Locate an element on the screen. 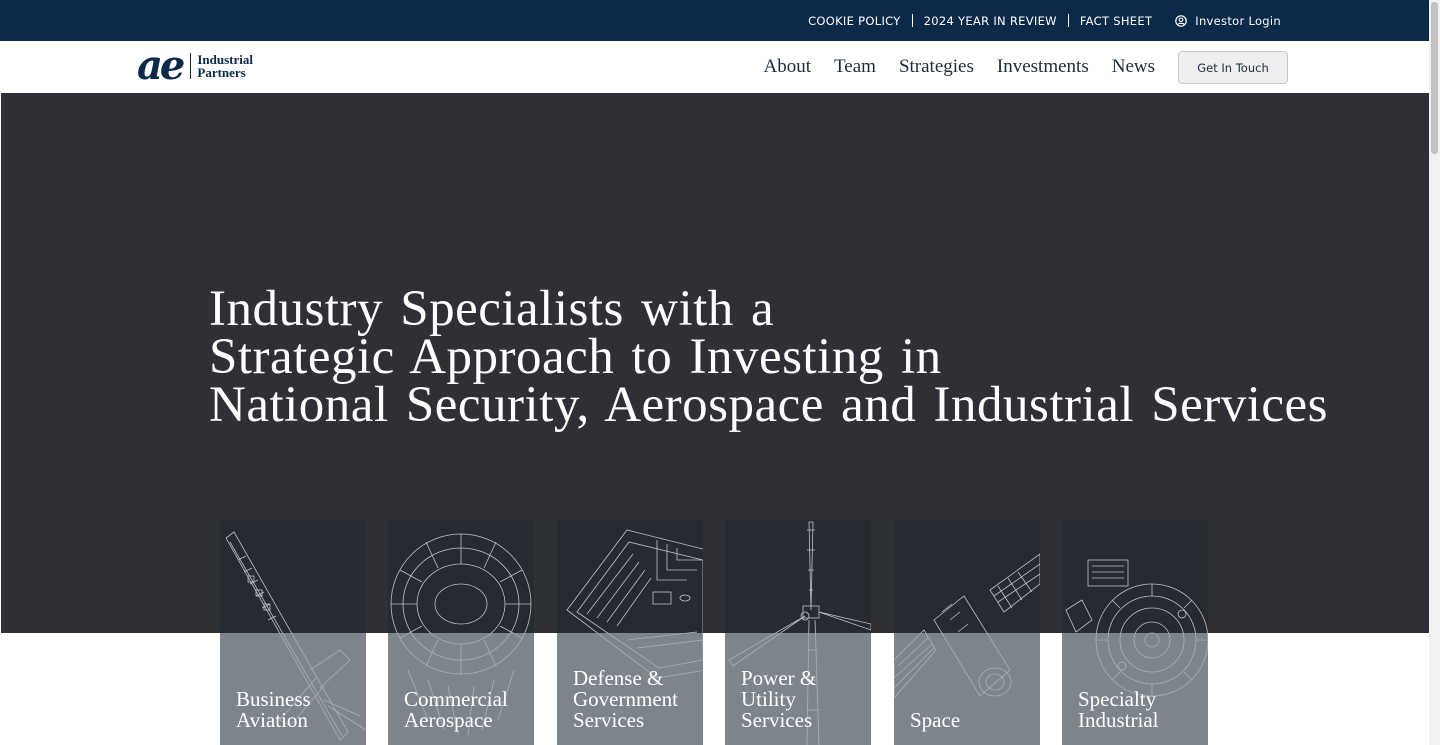 This screenshot has height=745, width=1440. year-in-review-link: 2024 YEAR IN REVIEW is located at coordinates (990, 21).